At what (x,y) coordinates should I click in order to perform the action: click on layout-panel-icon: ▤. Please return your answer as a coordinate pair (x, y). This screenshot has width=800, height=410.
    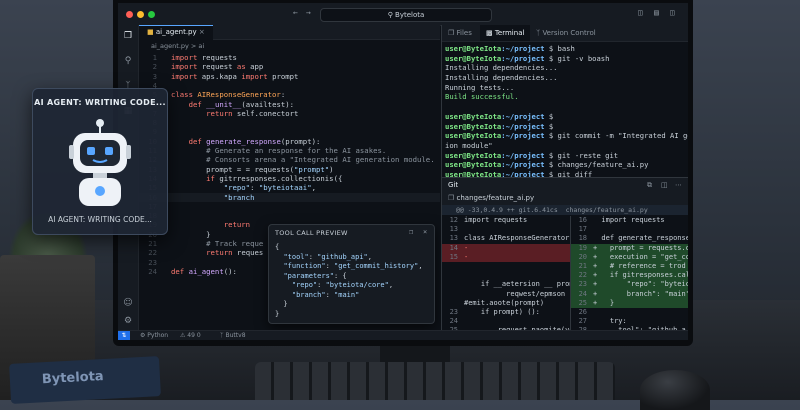
    Looking at the image, I should click on (656, 12).